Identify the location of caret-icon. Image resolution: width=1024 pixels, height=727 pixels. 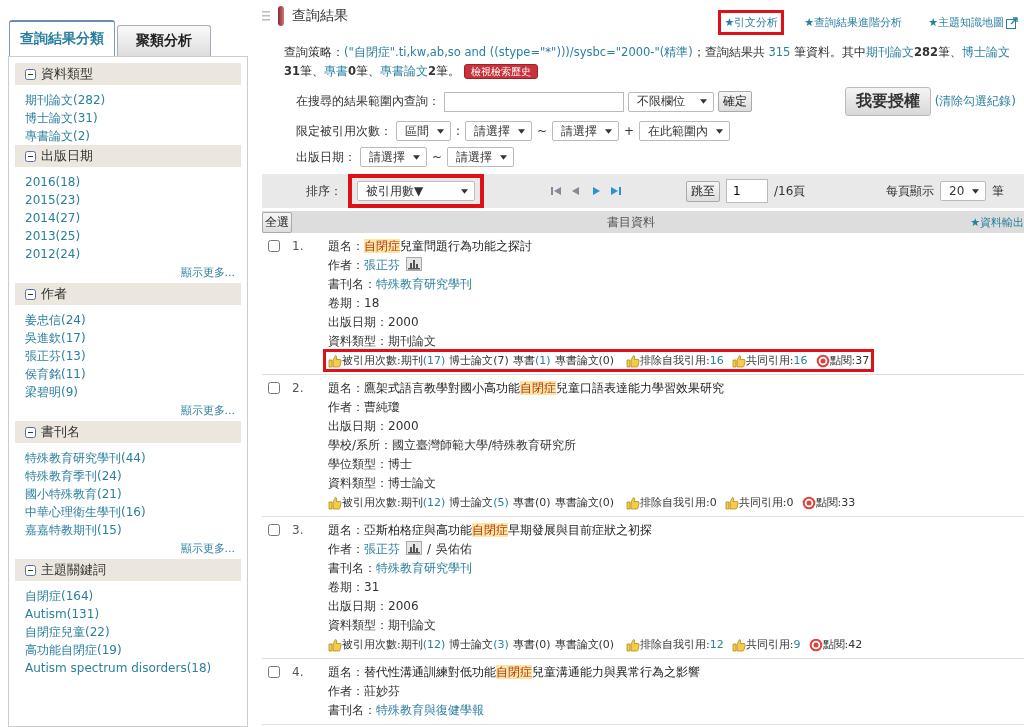
(976, 191).